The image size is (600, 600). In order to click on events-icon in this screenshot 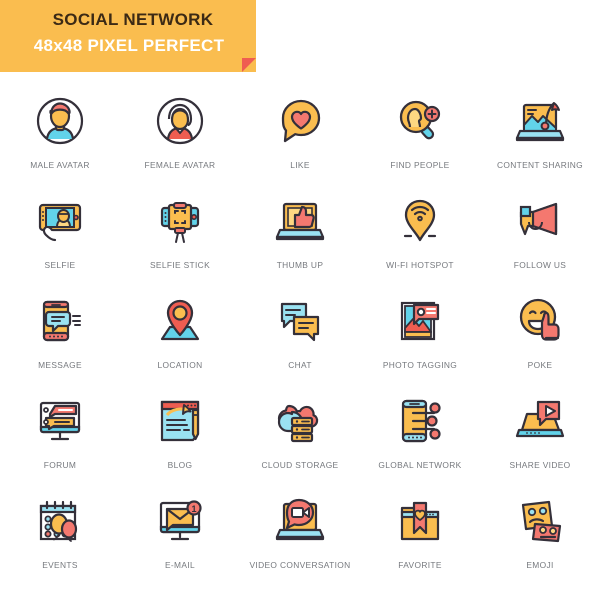, I will do `click(60, 521)`.